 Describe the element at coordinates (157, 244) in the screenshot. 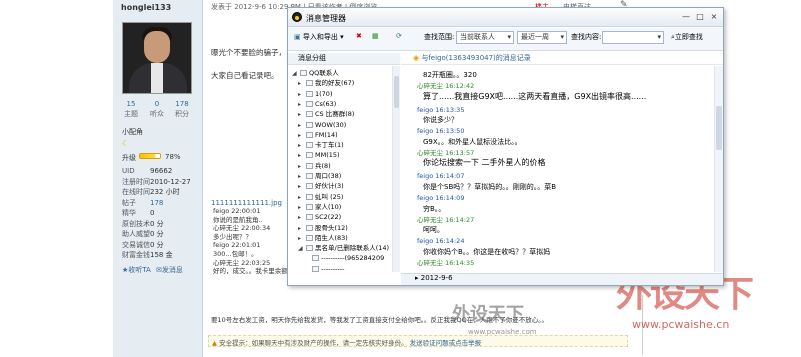

I see `detail-value: 0 分` at that location.